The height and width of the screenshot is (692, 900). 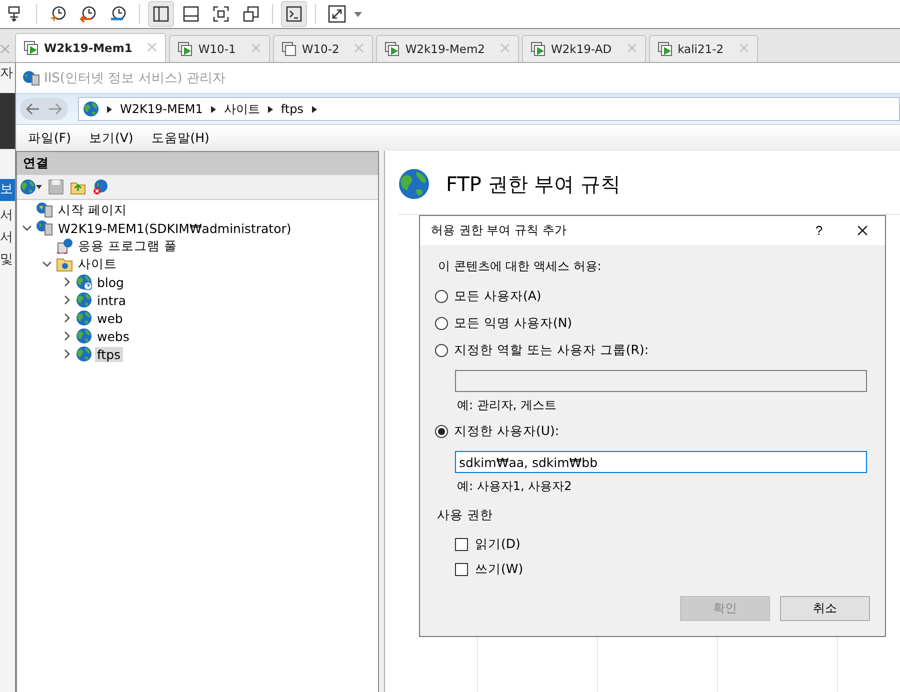 What do you see at coordinates (465, 515) in the screenshot?
I see `section-label: 사용 권한` at bounding box center [465, 515].